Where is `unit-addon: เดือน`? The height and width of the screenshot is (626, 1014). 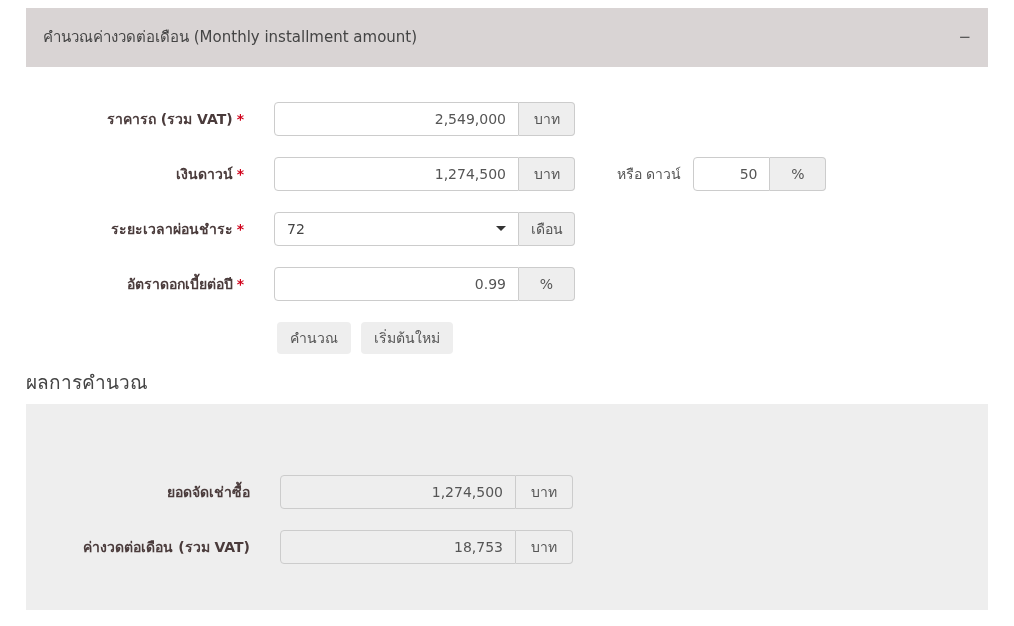
unit-addon: เดือน is located at coordinates (547, 229).